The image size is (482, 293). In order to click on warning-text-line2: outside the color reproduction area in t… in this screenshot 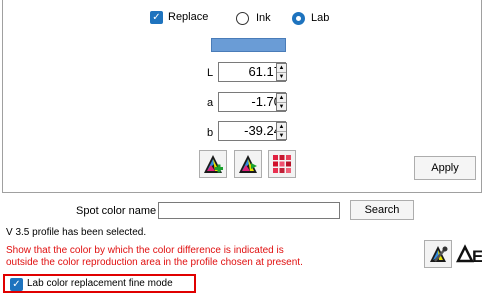, I will do `click(154, 262)`.